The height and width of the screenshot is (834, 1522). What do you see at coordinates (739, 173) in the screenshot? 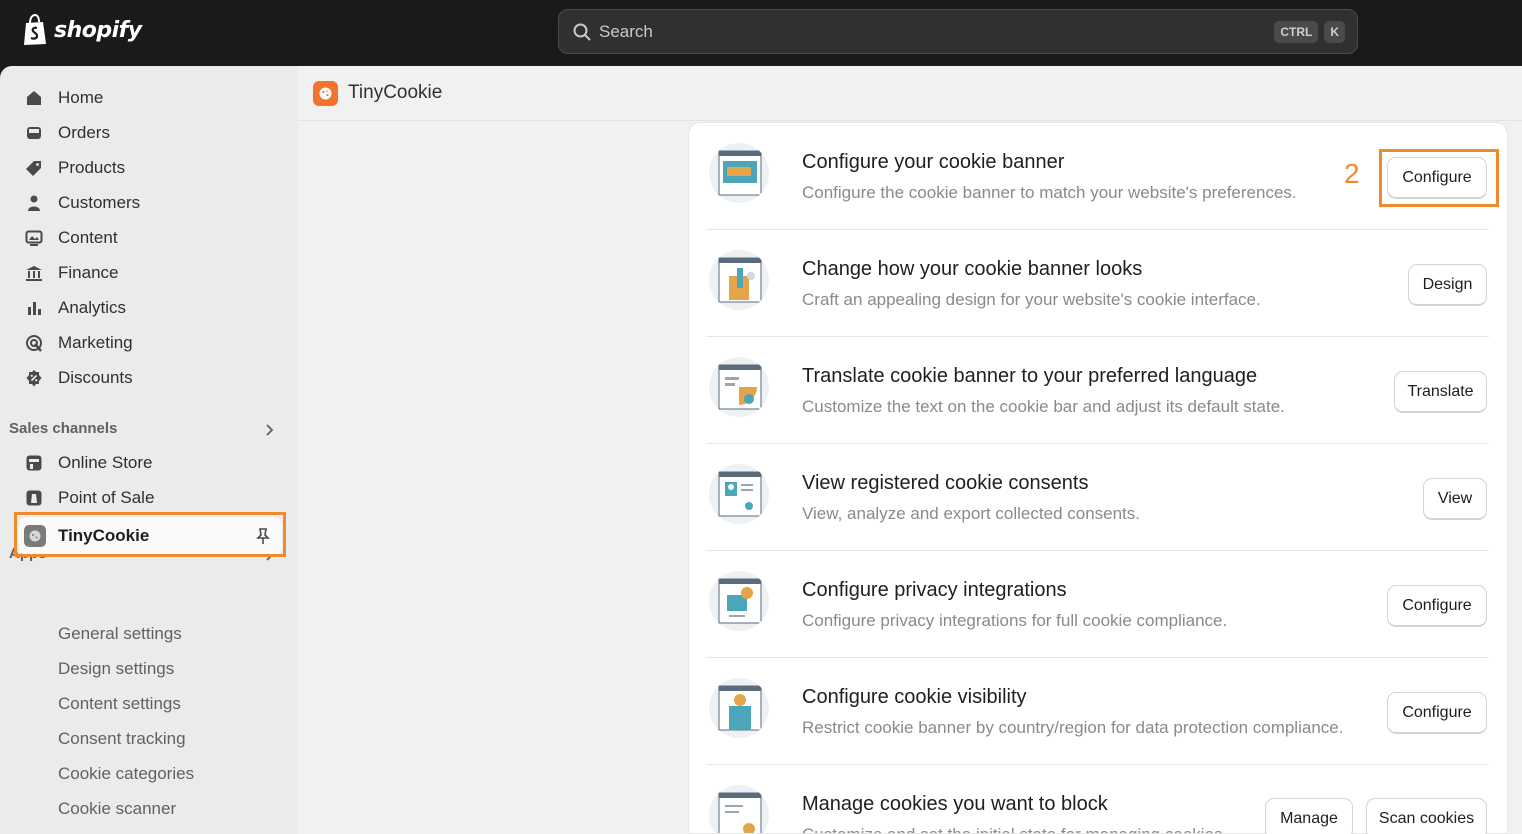
I see `cookie-banner-illustration-icon` at bounding box center [739, 173].